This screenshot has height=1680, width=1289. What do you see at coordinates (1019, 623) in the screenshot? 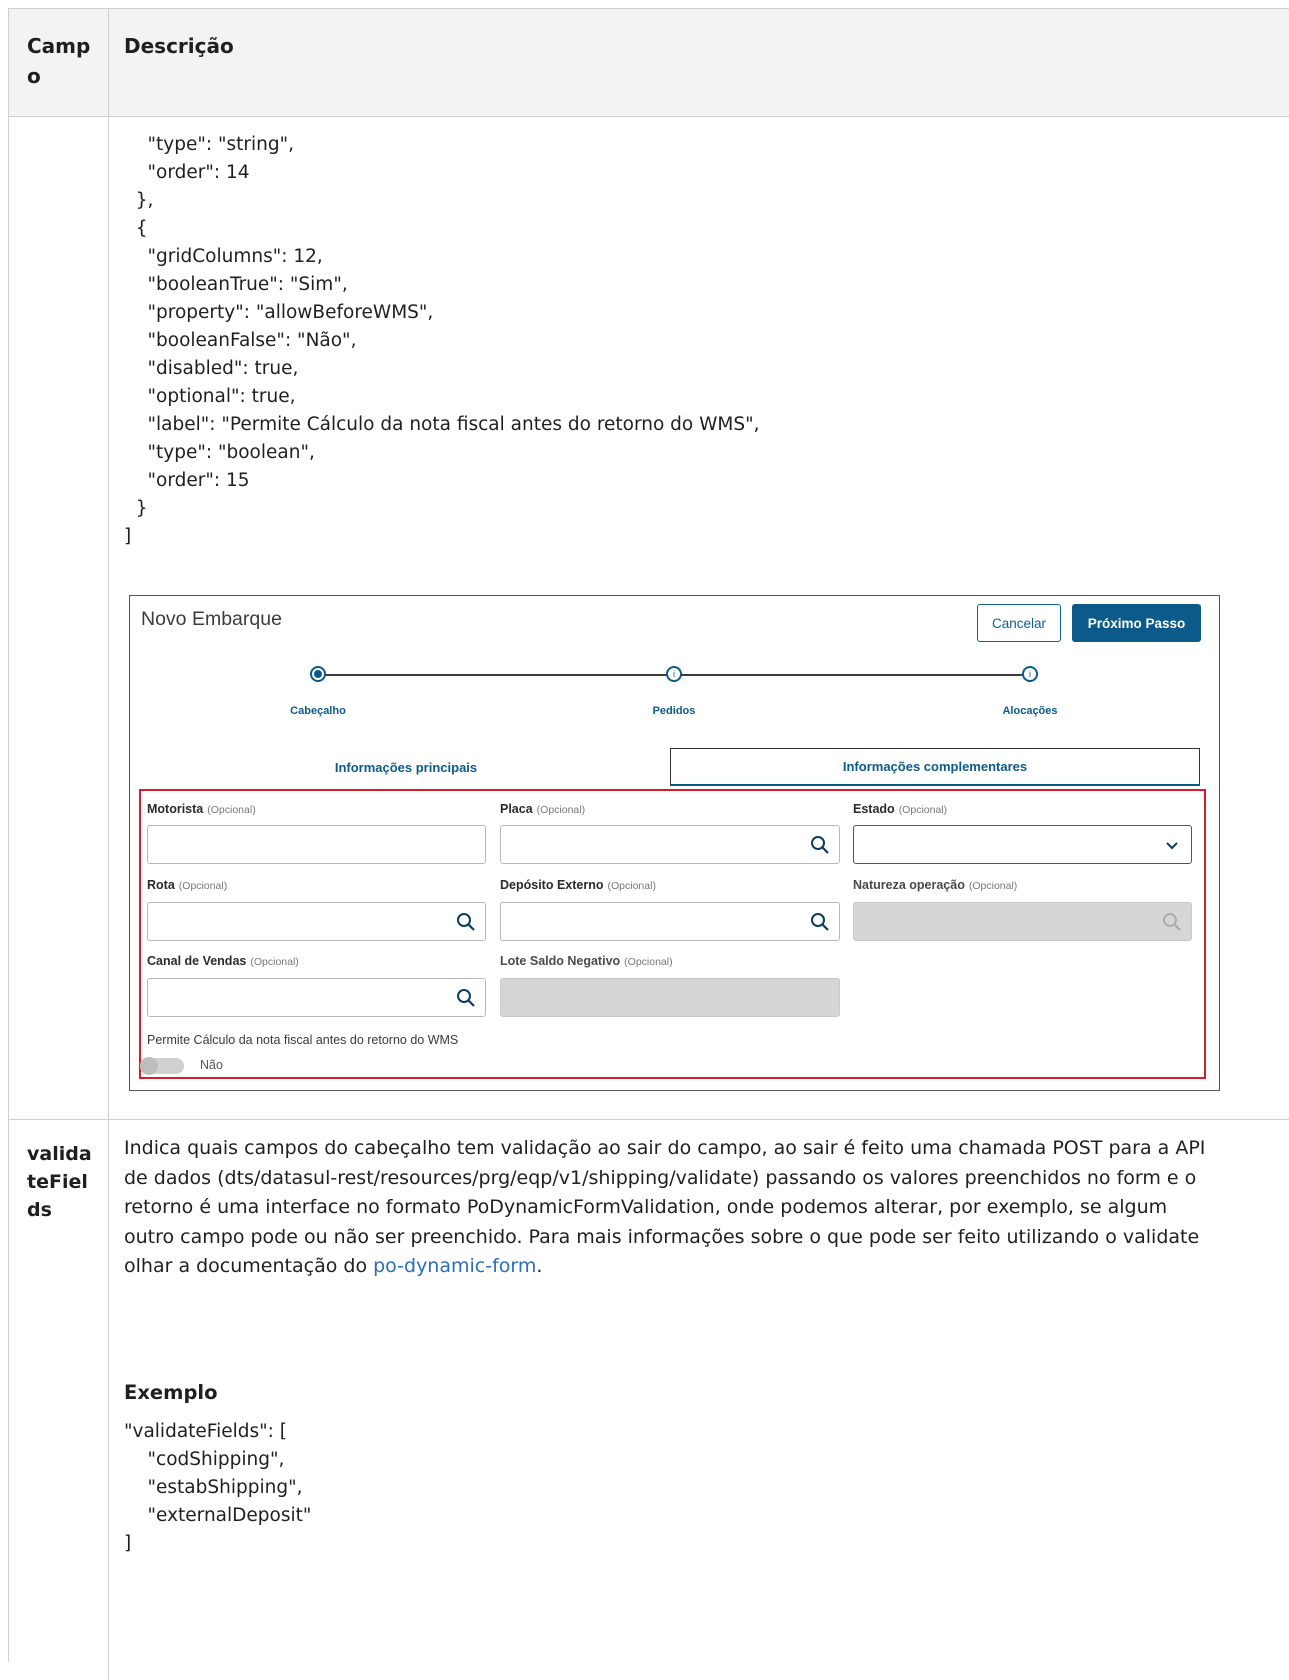
I see `cancel-button: Cancelar` at bounding box center [1019, 623].